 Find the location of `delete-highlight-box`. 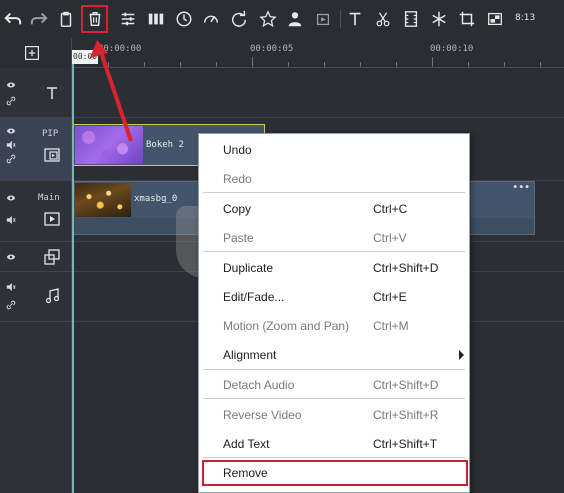

delete-highlight-box is located at coordinates (94, 19).